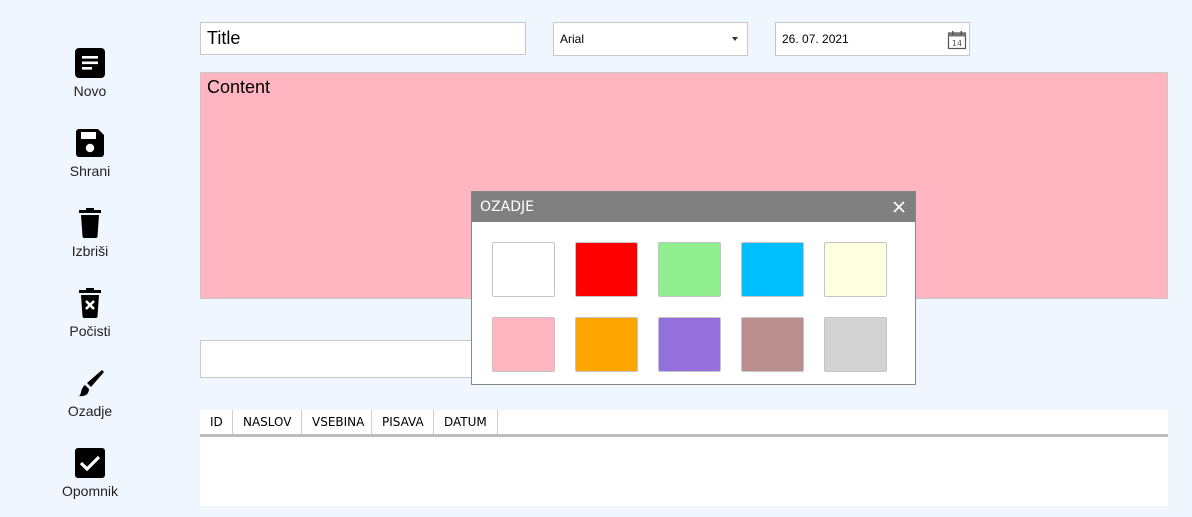 This screenshot has height=517, width=1192. I want to click on delete-button: Izbriši, so click(90, 242).